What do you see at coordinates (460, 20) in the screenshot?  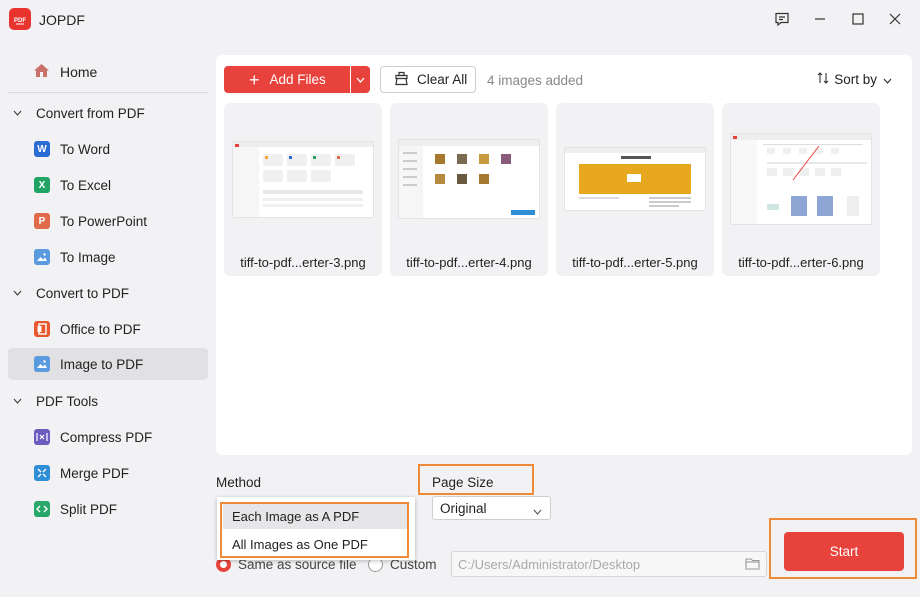 I see `title-bar: PDF JOPDF` at bounding box center [460, 20].